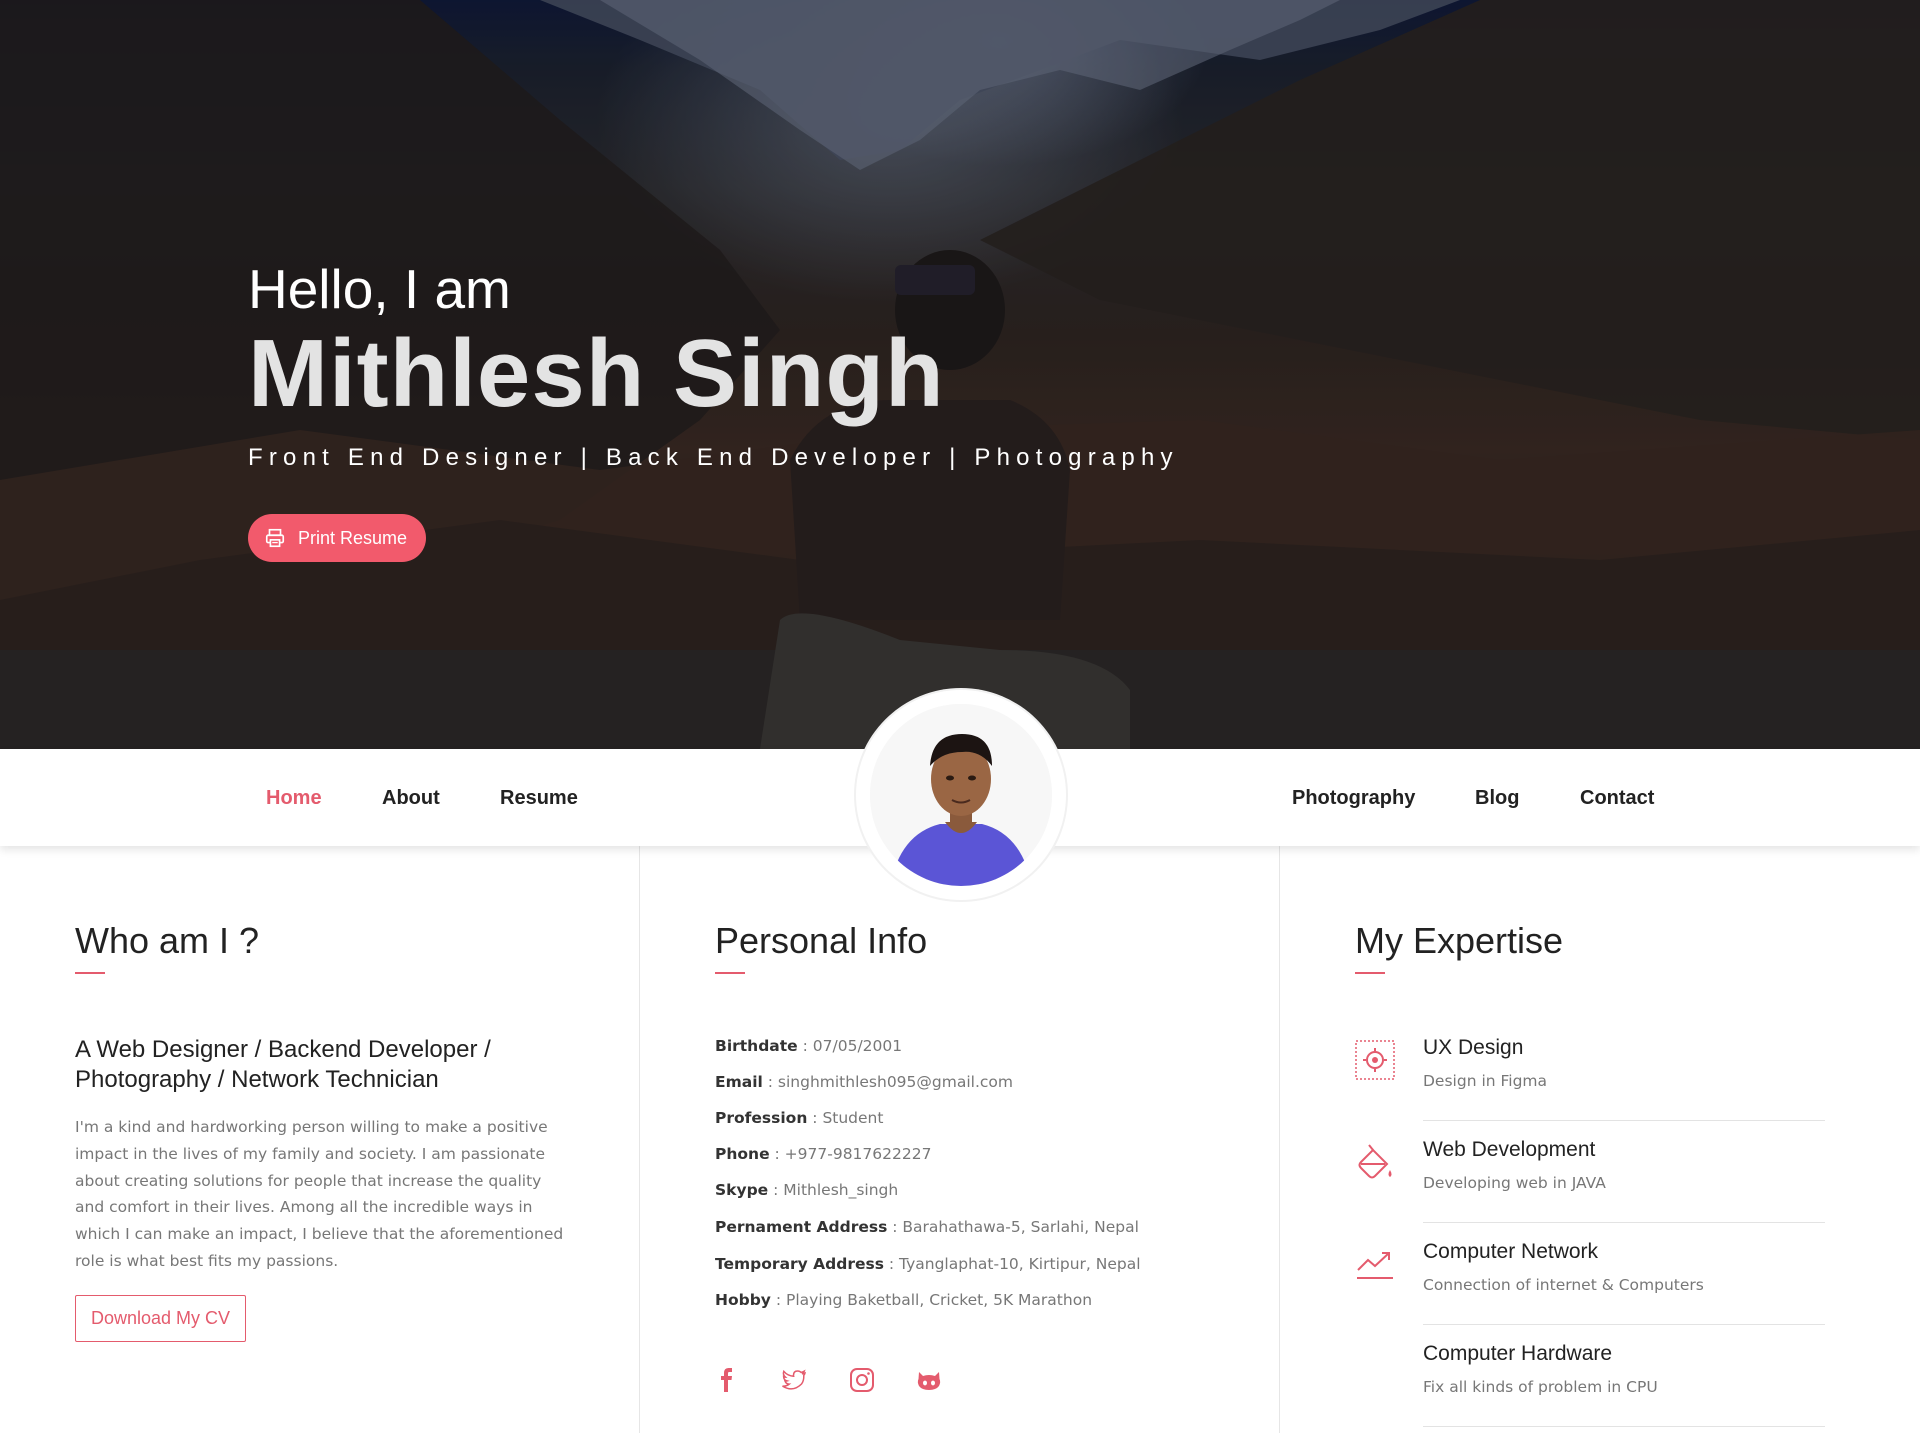 This screenshot has width=1920, height=1433. Describe the element at coordinates (1518, 1353) in the screenshot. I see `expertise-title-text: Computer Hardware` at that location.